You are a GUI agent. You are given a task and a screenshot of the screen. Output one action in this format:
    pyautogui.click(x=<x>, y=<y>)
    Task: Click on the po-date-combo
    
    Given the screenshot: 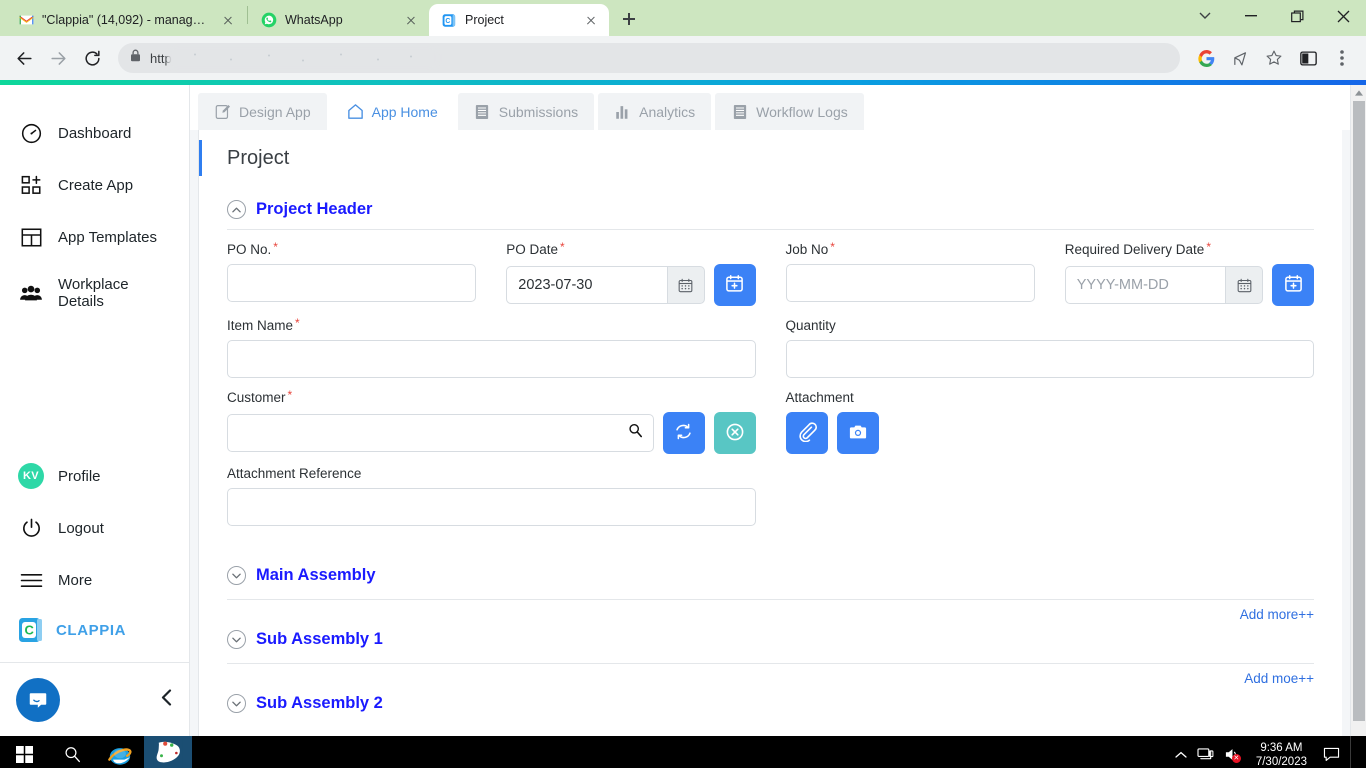 What is the action you would take?
    pyautogui.click(x=605, y=285)
    